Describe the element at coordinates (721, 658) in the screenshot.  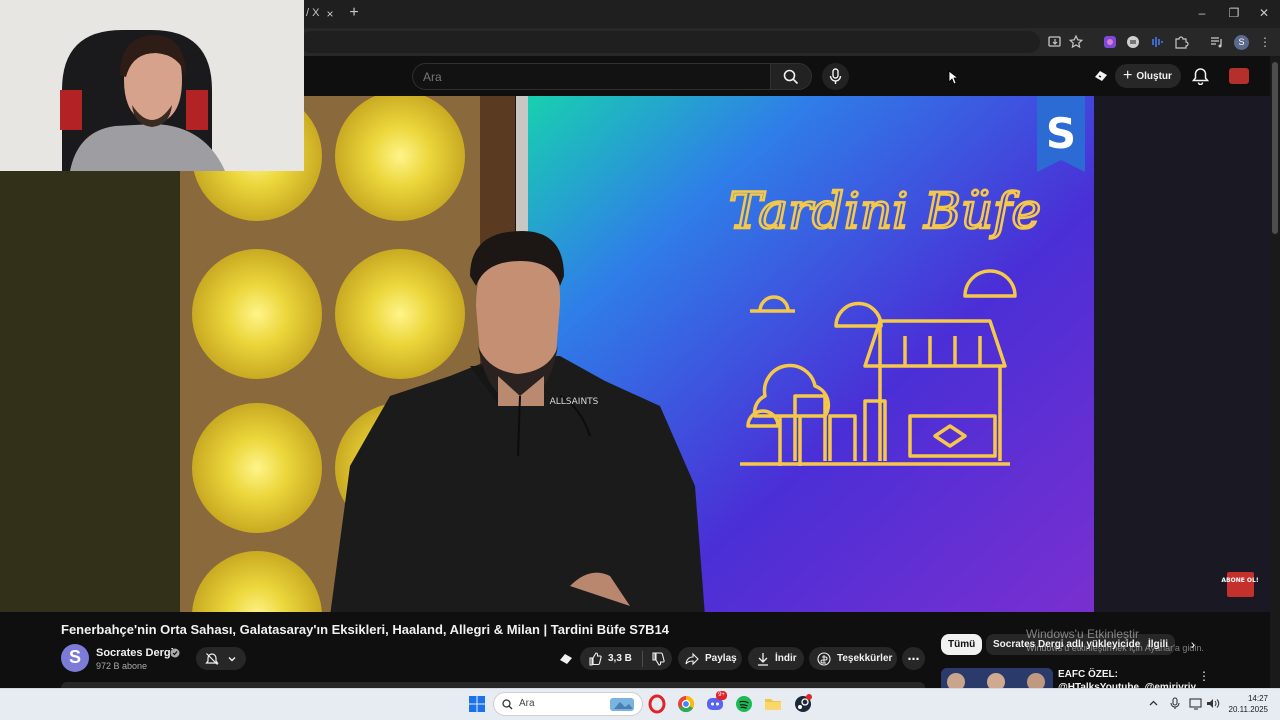
I see `share-label: Paylaş` at that location.